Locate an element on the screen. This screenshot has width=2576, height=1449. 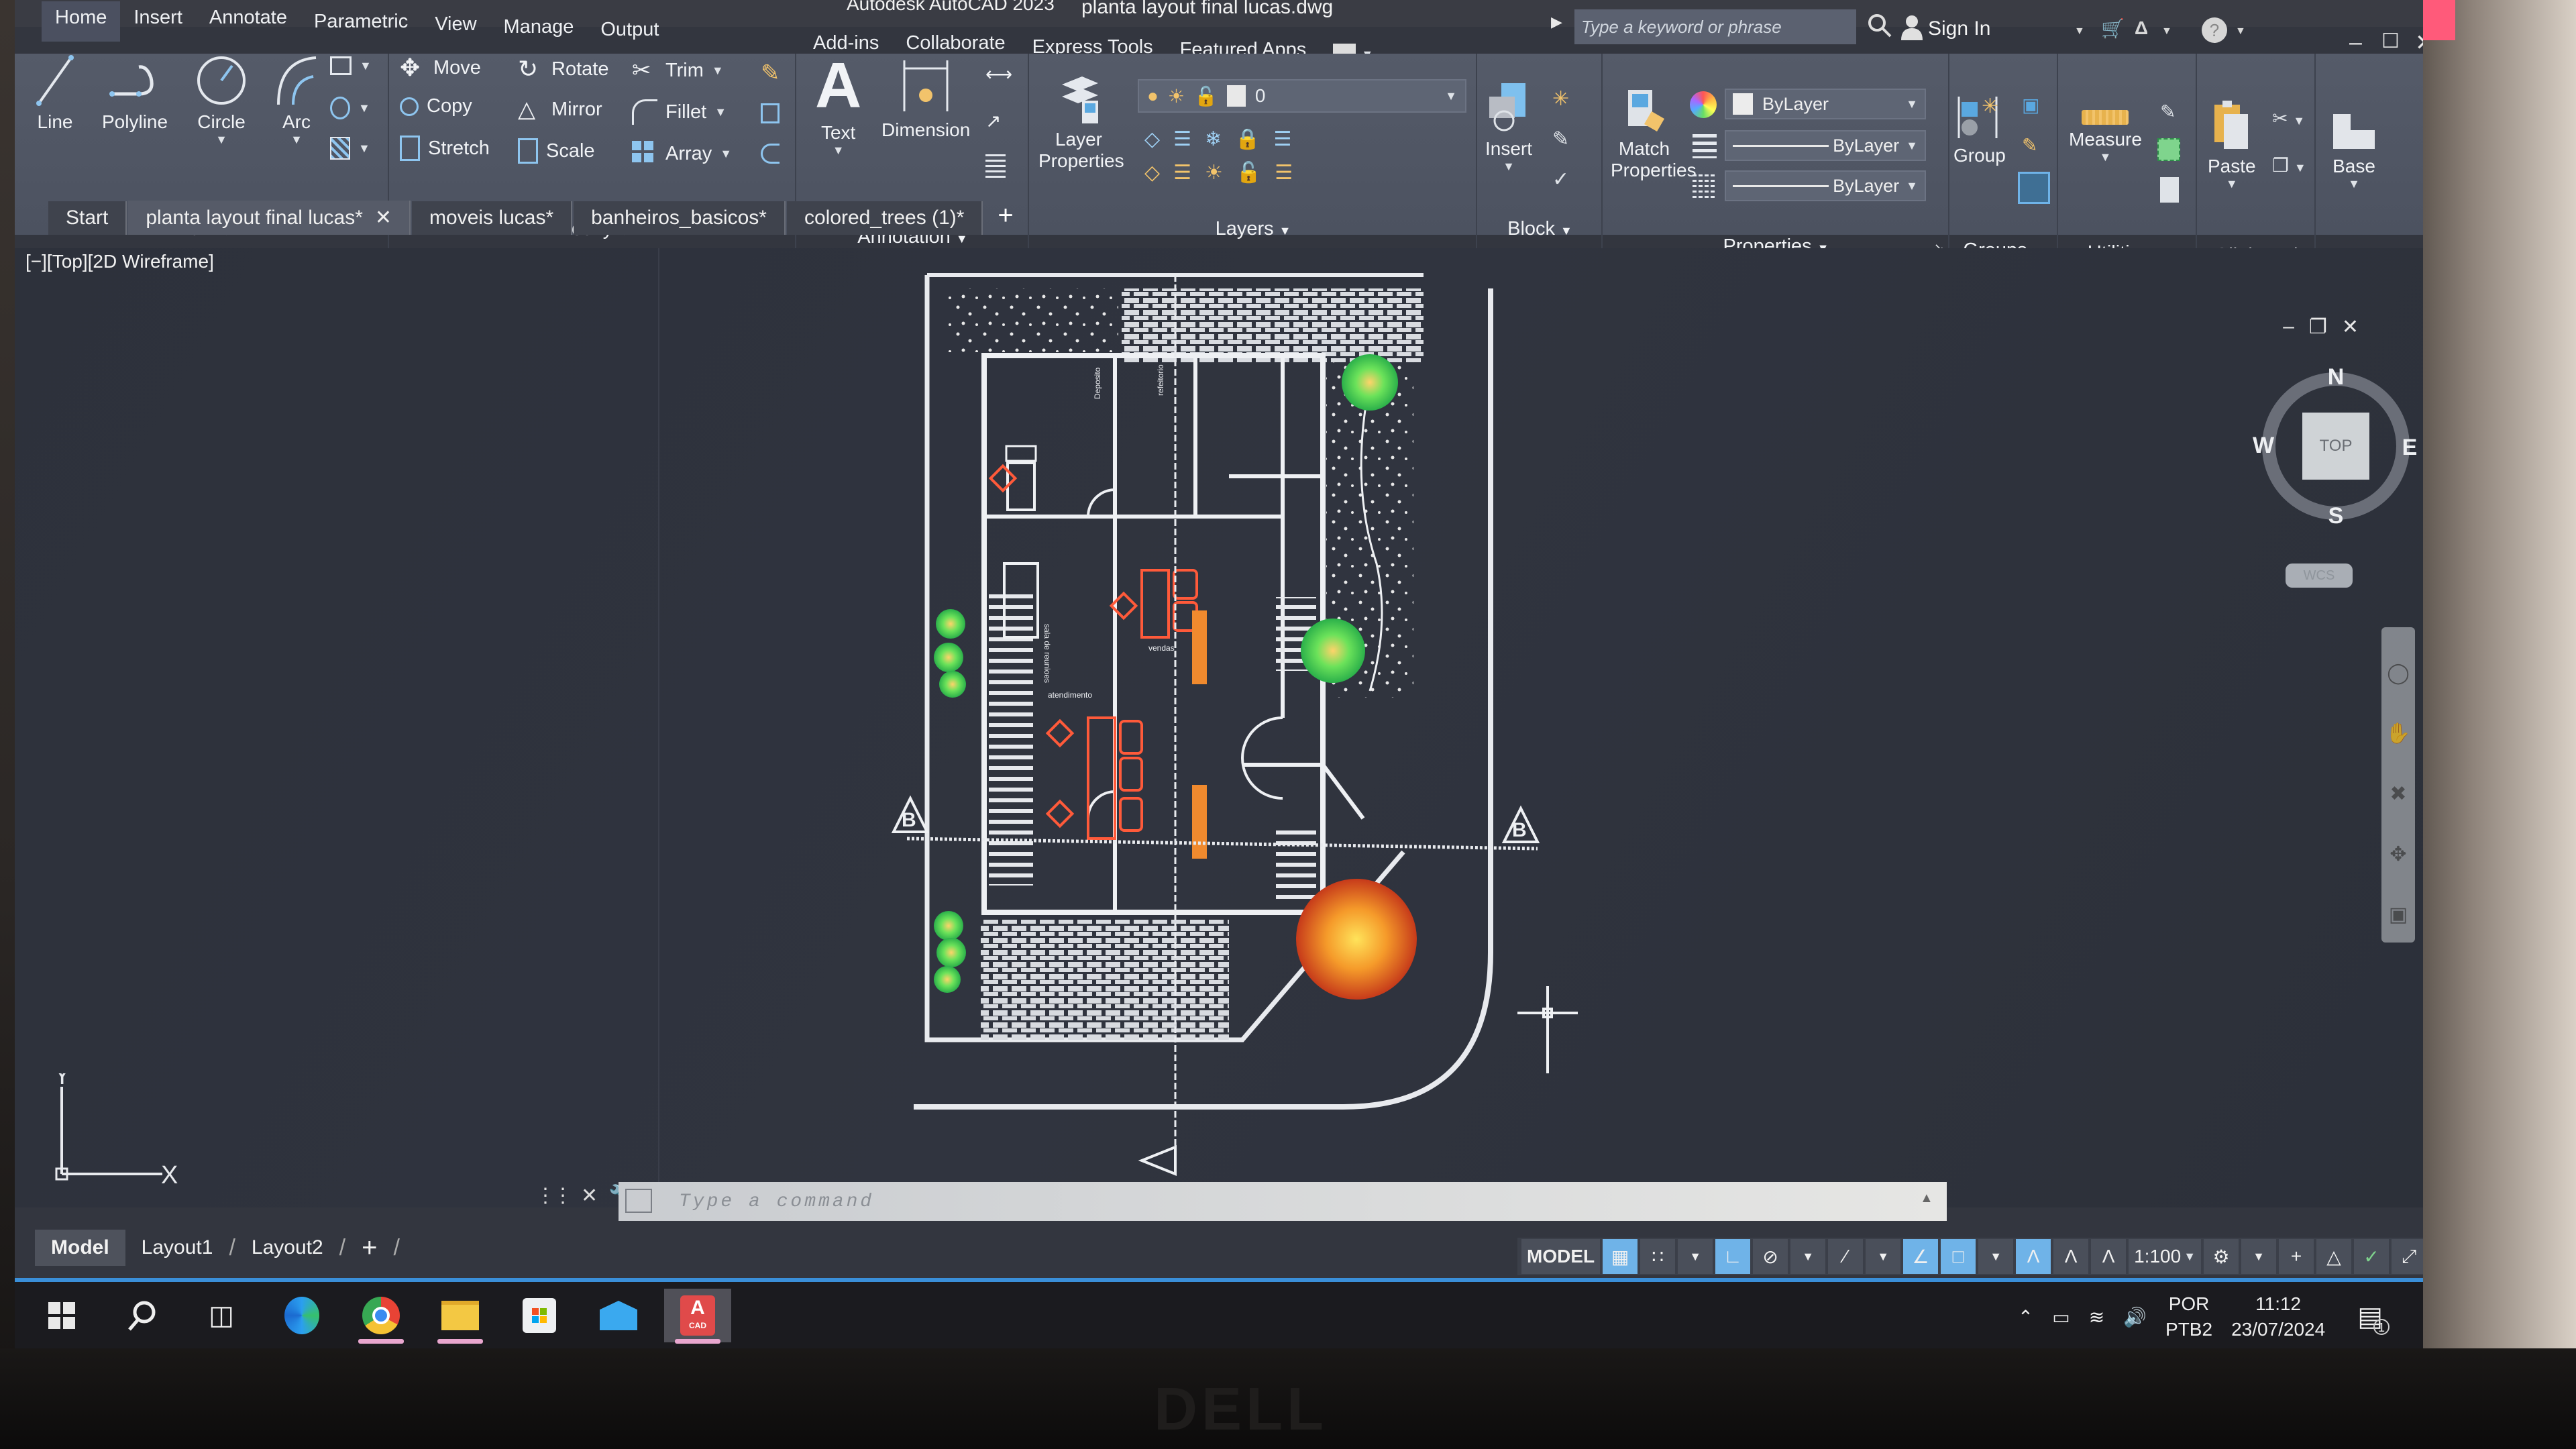
explode-tool is located at coordinates (770, 113).